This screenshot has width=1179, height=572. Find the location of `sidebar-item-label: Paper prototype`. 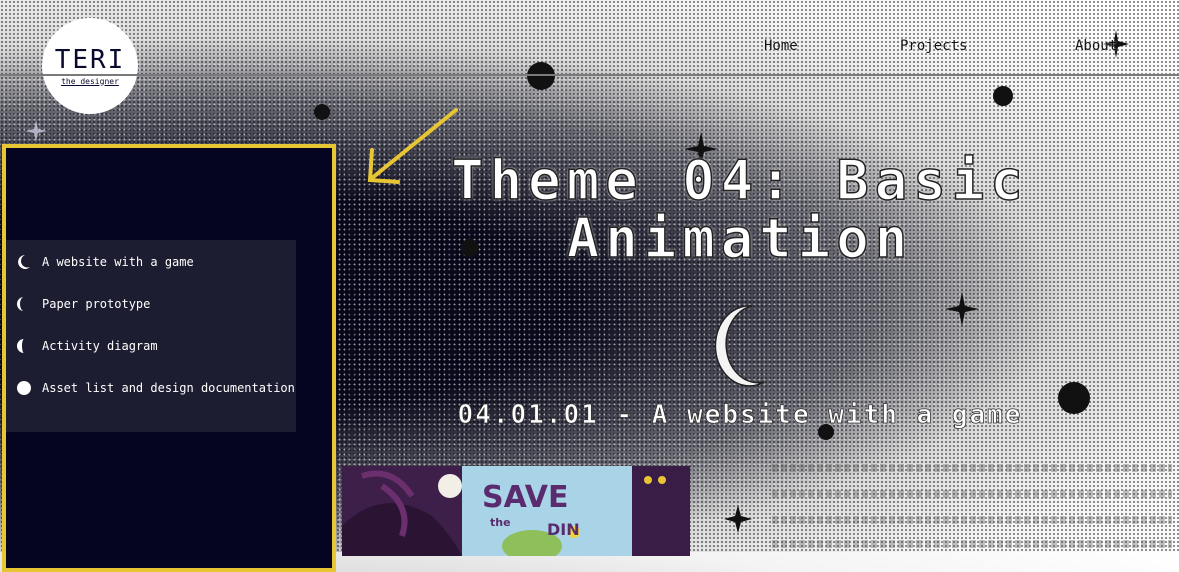

sidebar-item-label: Paper prototype is located at coordinates (96, 304).